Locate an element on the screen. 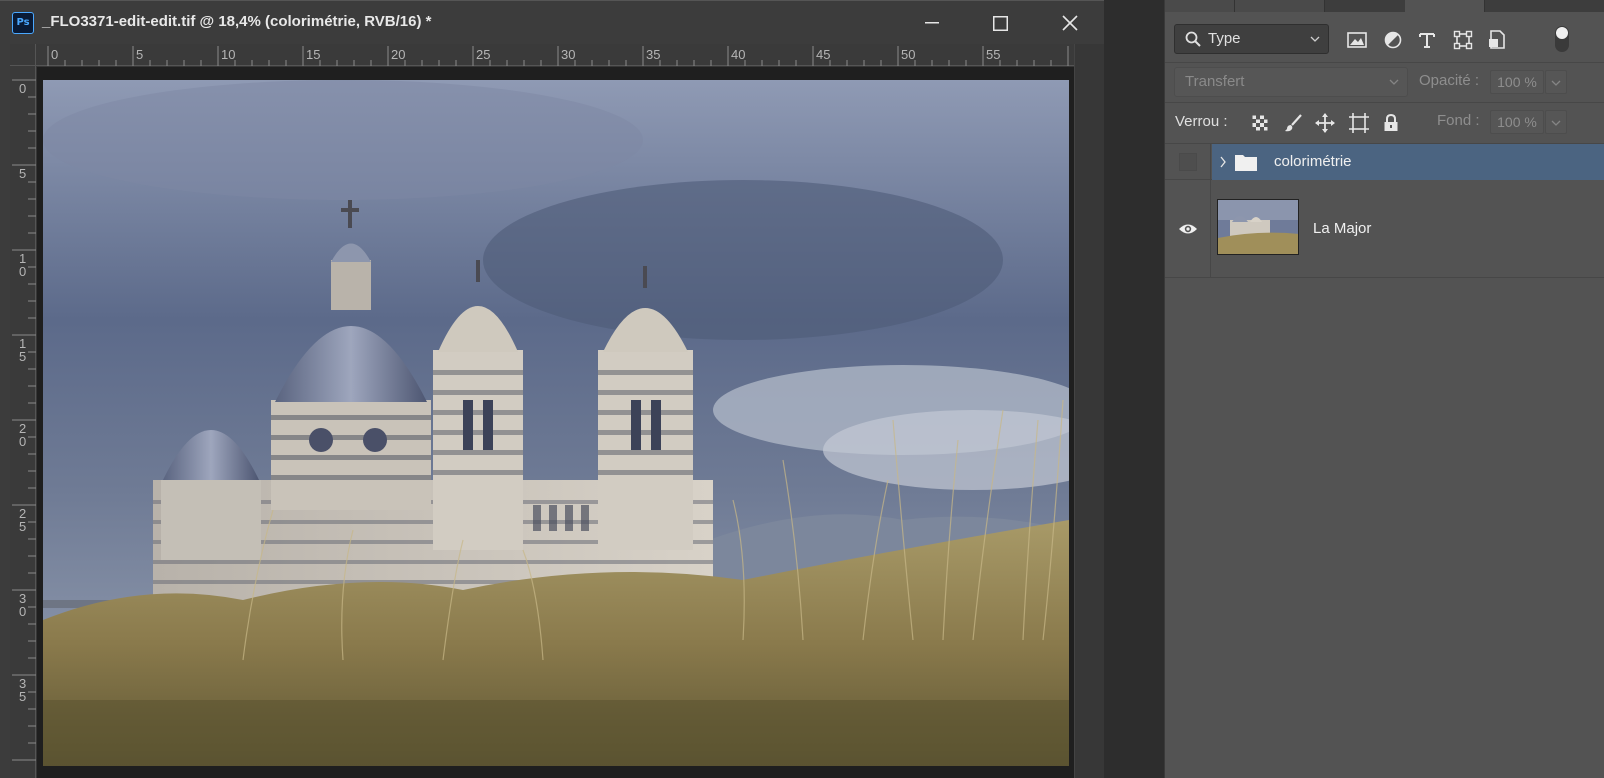 The image size is (1604, 778). layer-name: colorimétrie is located at coordinates (1313, 161).